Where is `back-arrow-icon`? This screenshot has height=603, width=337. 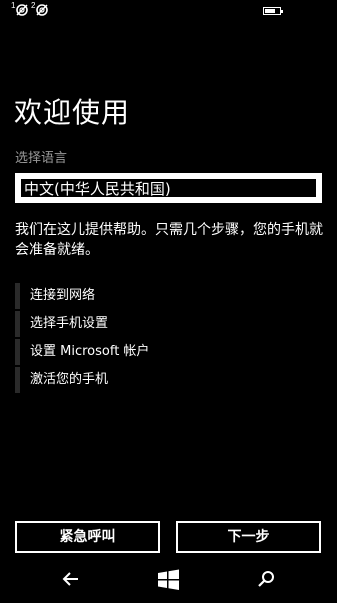 back-arrow-icon is located at coordinates (71, 581).